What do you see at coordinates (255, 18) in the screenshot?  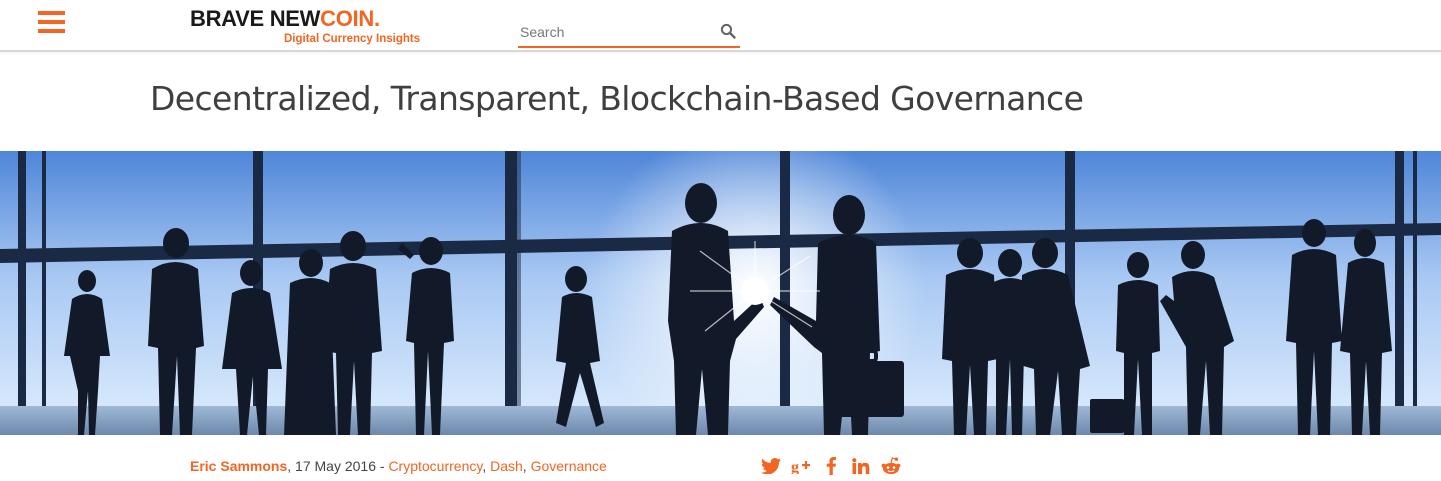 I see `logo-brand-part1: BRAVE NEW` at bounding box center [255, 18].